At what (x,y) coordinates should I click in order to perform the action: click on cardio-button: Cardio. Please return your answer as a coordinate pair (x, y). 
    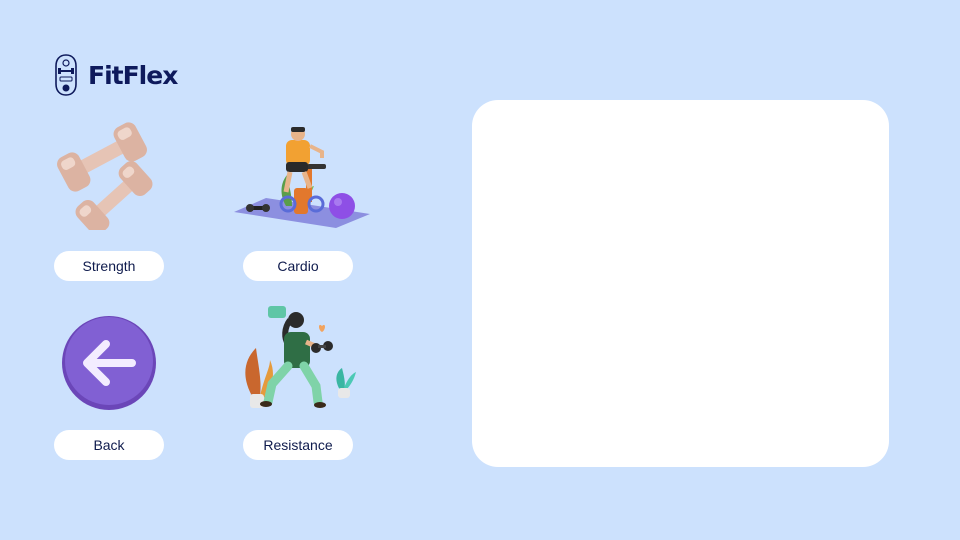
    Looking at the image, I should click on (298, 266).